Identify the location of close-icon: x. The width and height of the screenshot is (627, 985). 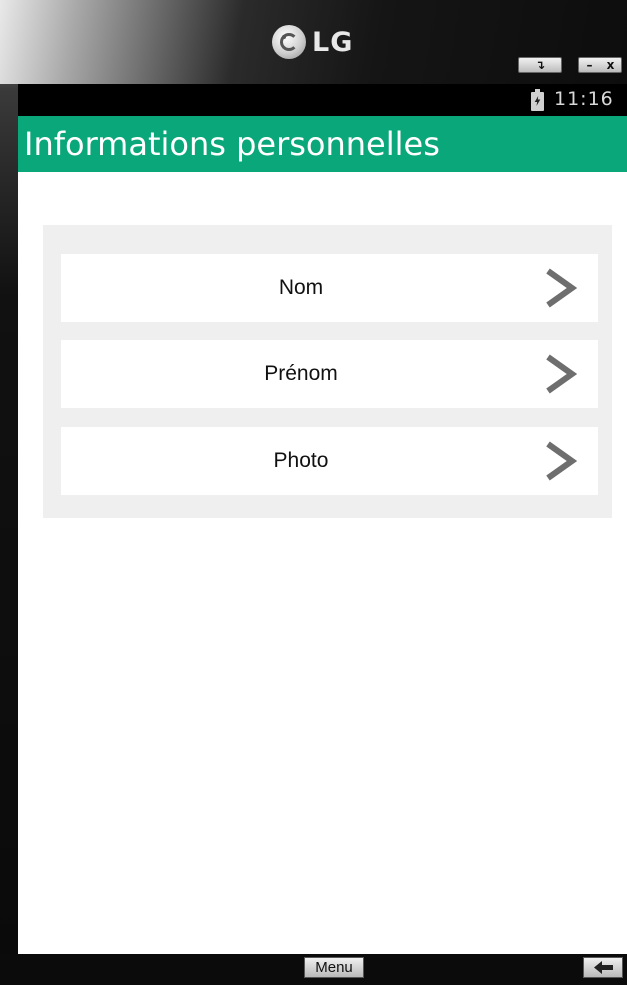
(610, 65).